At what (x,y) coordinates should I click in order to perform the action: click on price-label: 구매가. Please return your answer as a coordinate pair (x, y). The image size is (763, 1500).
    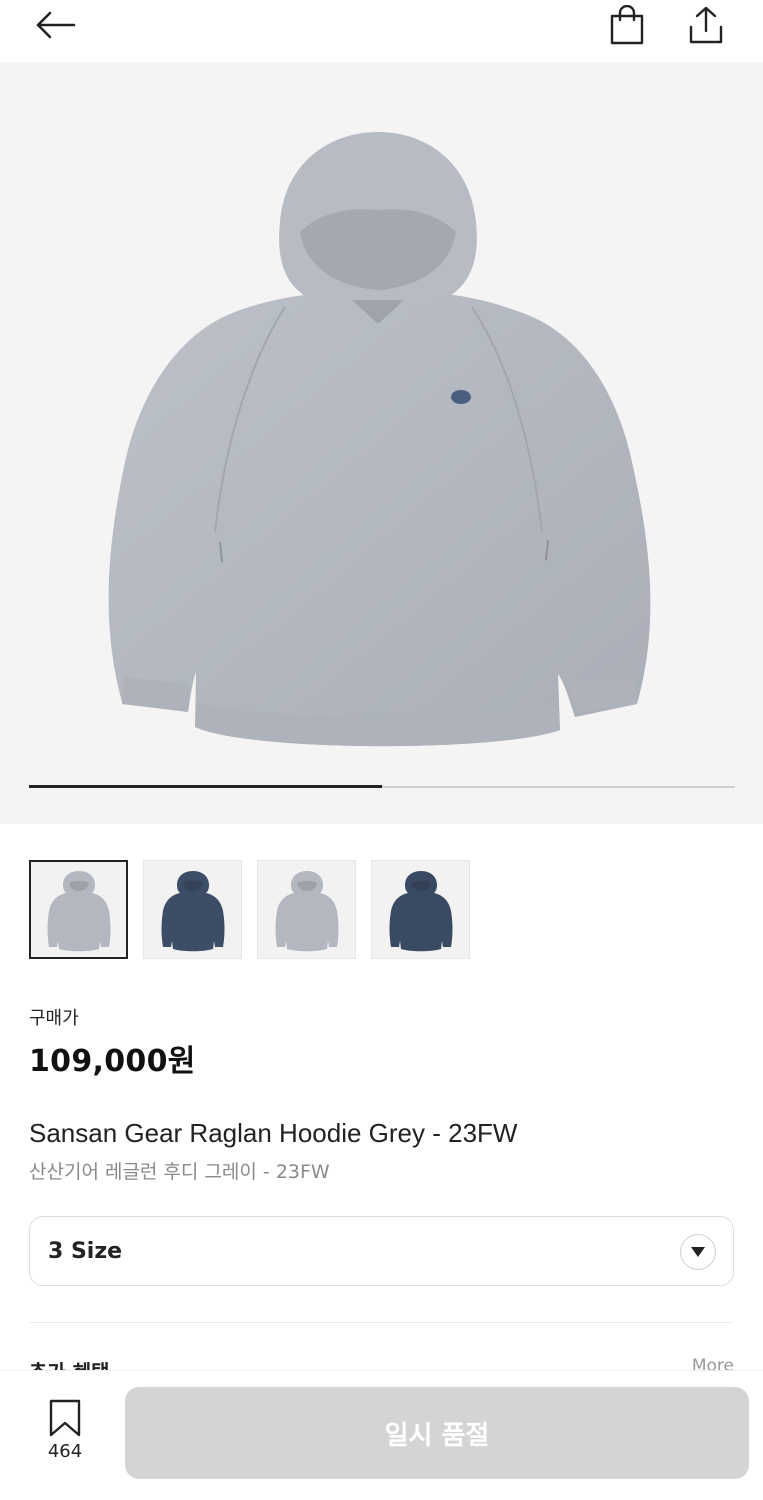
    Looking at the image, I should click on (54, 1018).